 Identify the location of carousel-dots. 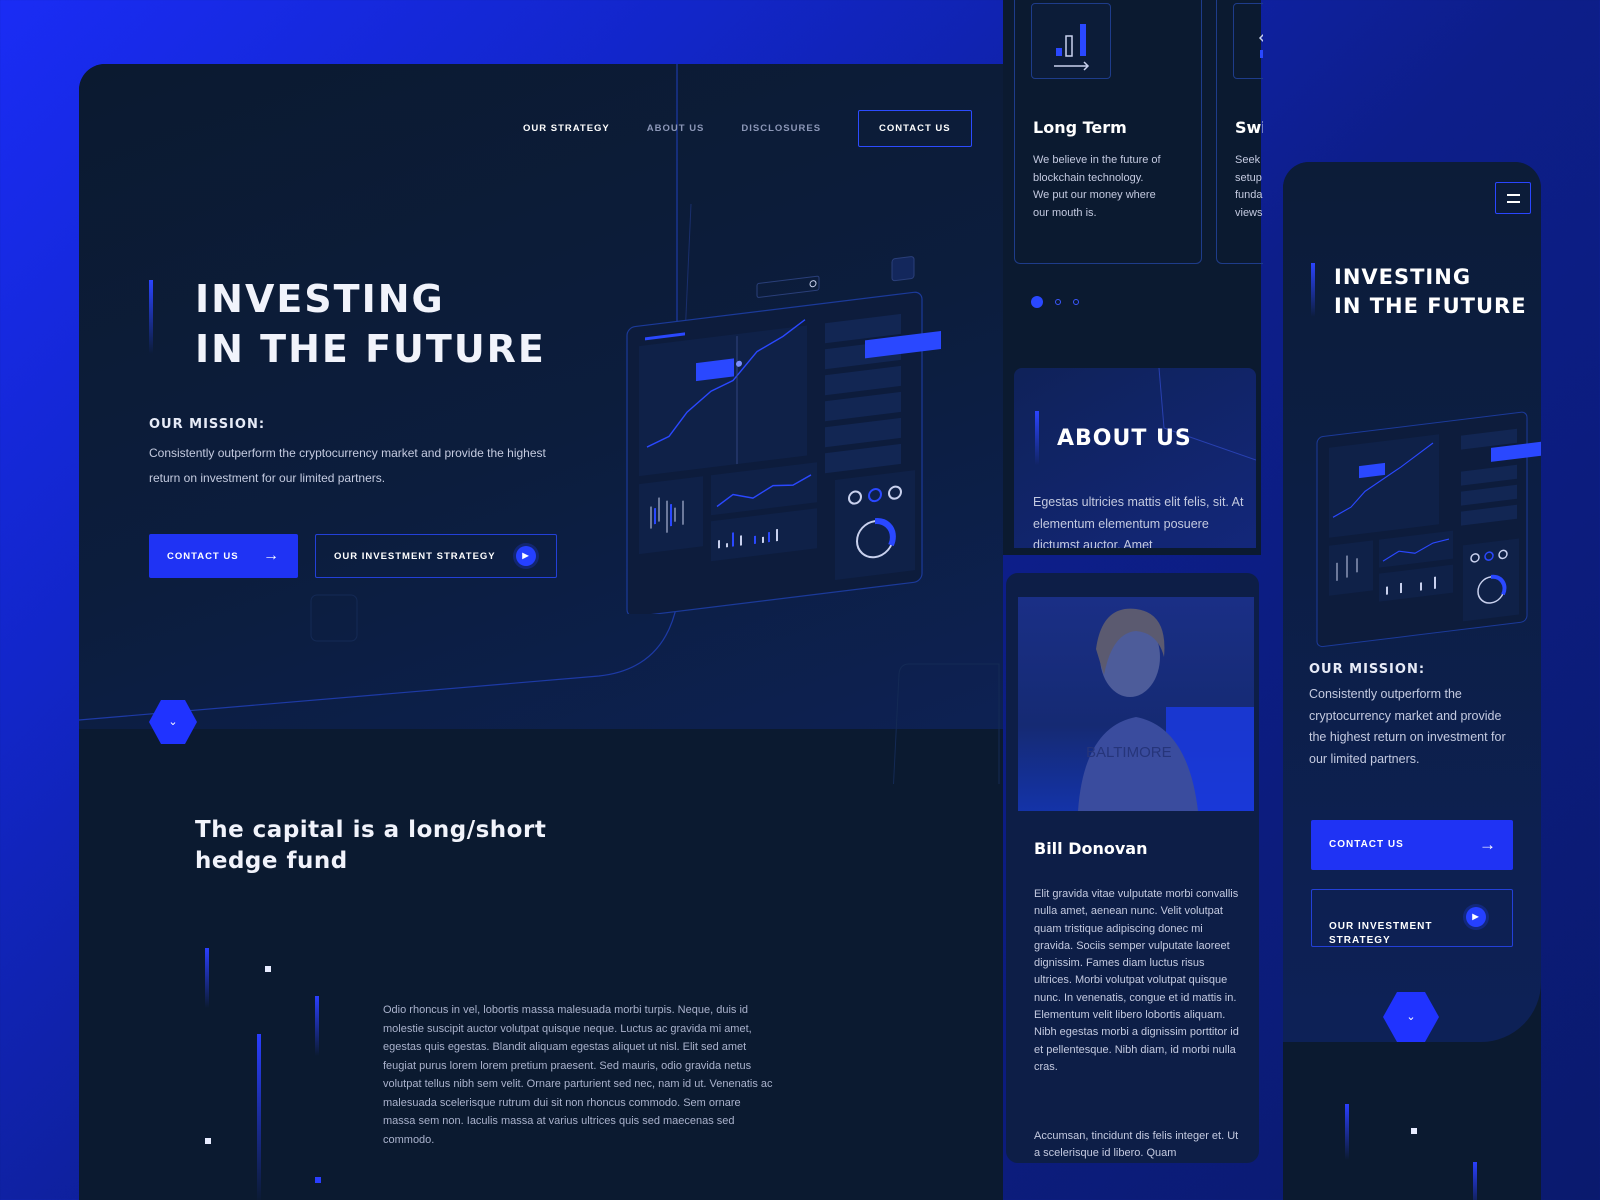
(1055, 302).